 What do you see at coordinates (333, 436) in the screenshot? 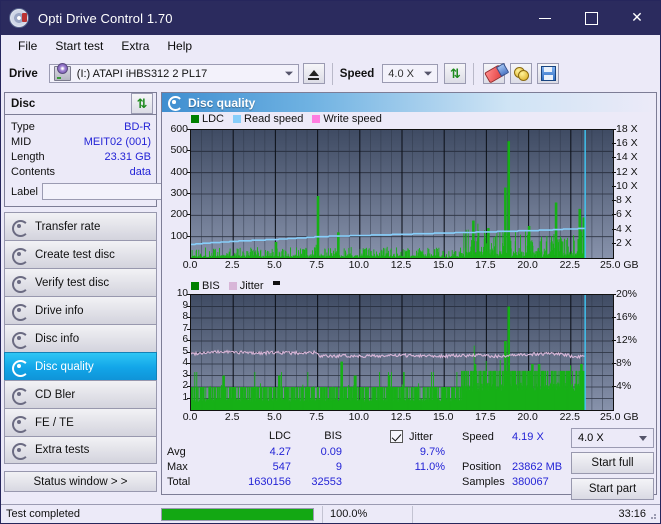
I see `stats-col-bis: BIS` at bounding box center [333, 436].